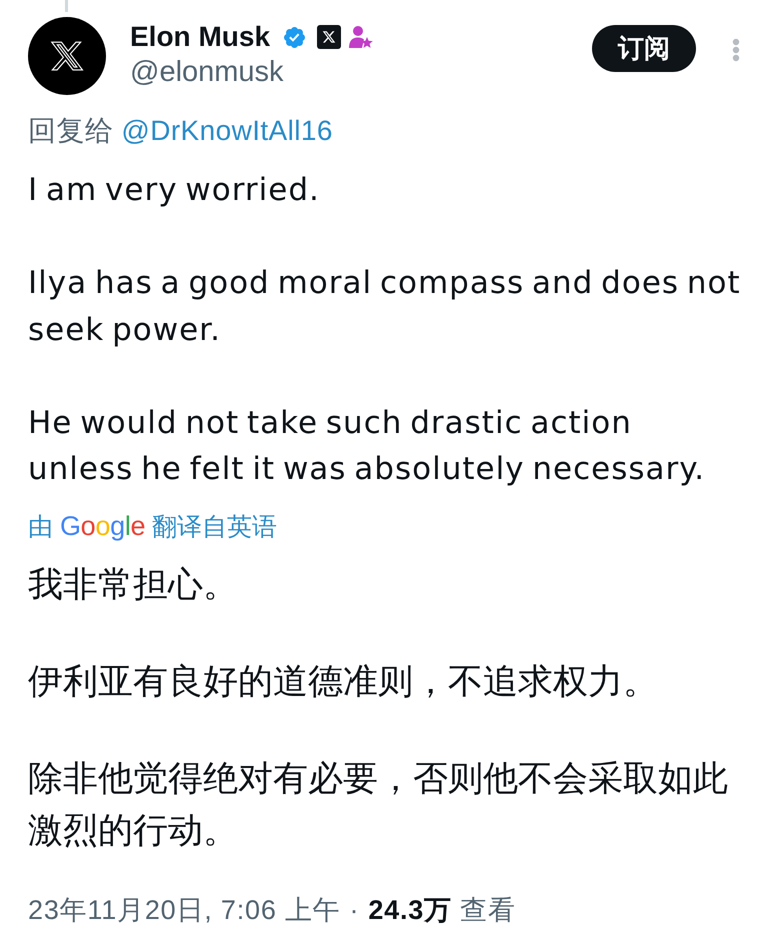 This screenshot has width=774, height=932. I want to click on author-handle: @elonmusk, so click(361, 72).